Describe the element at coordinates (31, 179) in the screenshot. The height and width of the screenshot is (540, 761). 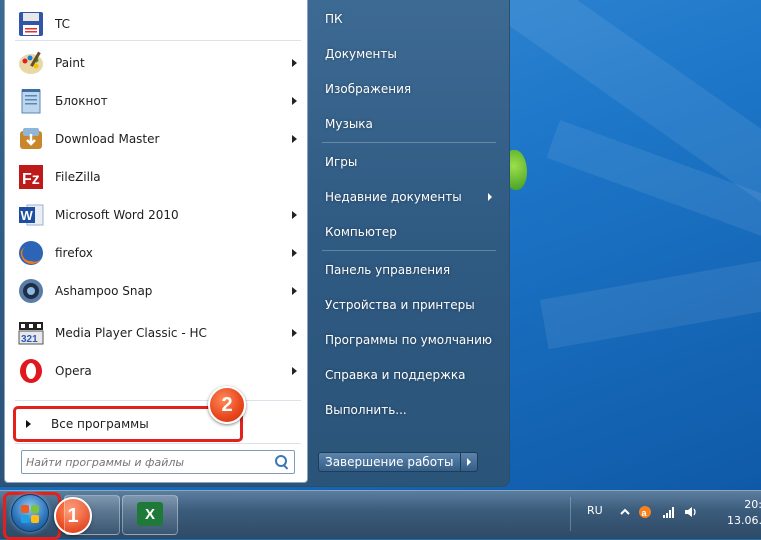
I see `svg-text: Fz` at that location.